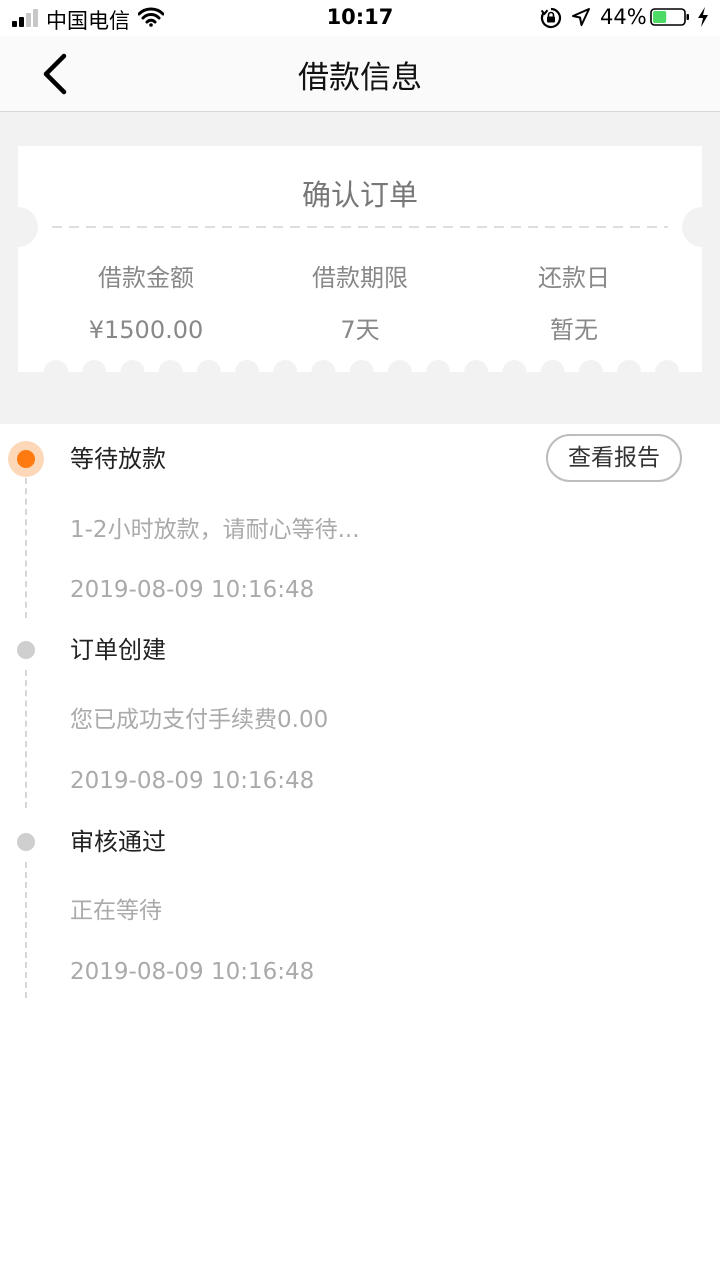  I want to click on loan-amount-label: 借款金额, so click(146, 278).